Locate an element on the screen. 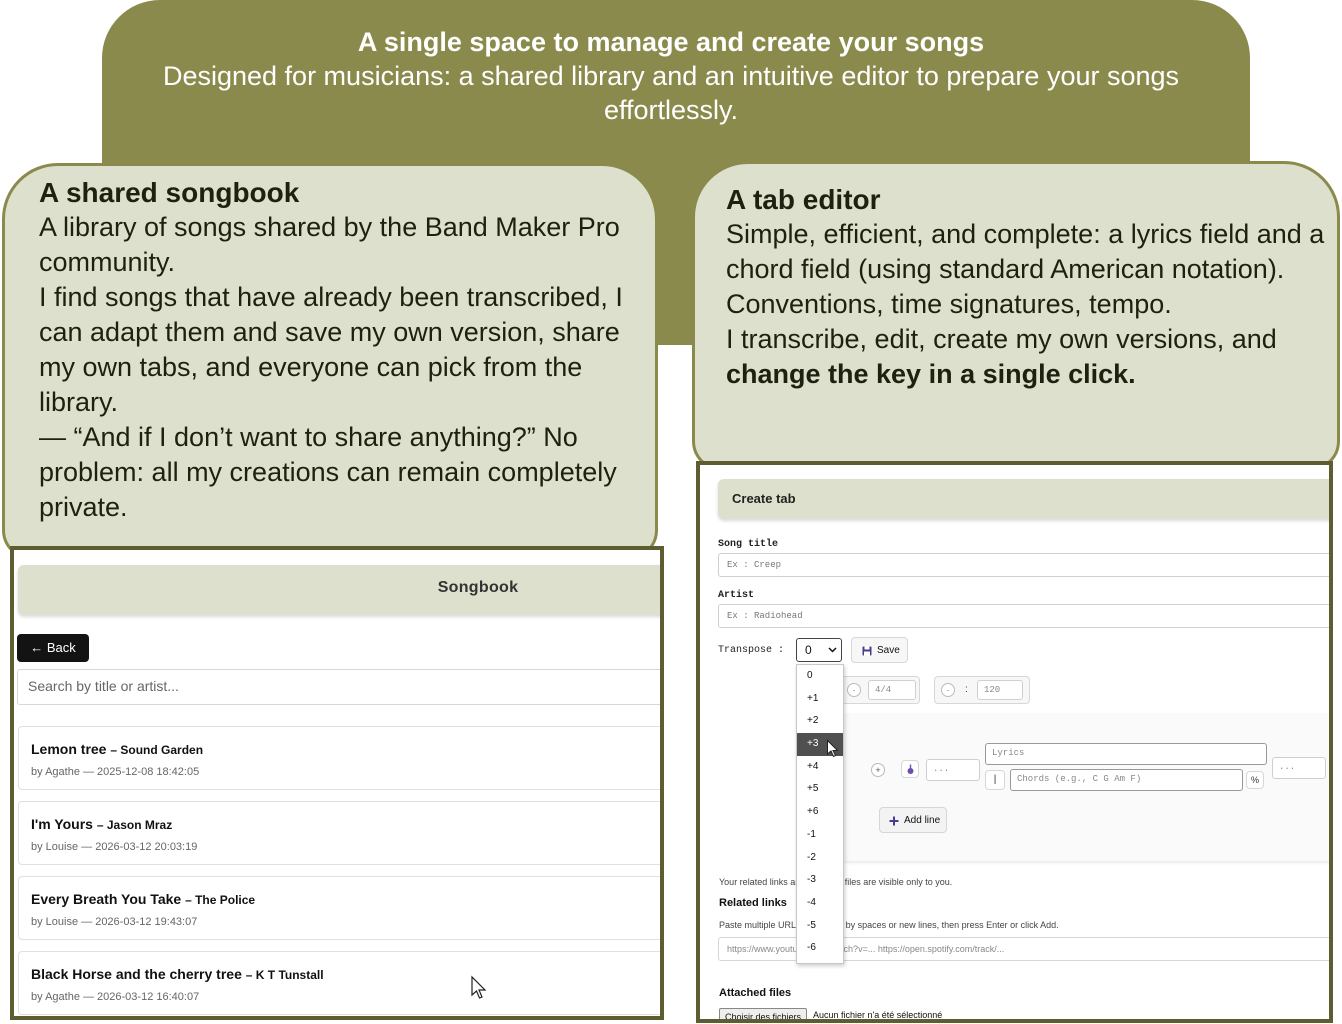  guitar-icon is located at coordinates (910, 769).